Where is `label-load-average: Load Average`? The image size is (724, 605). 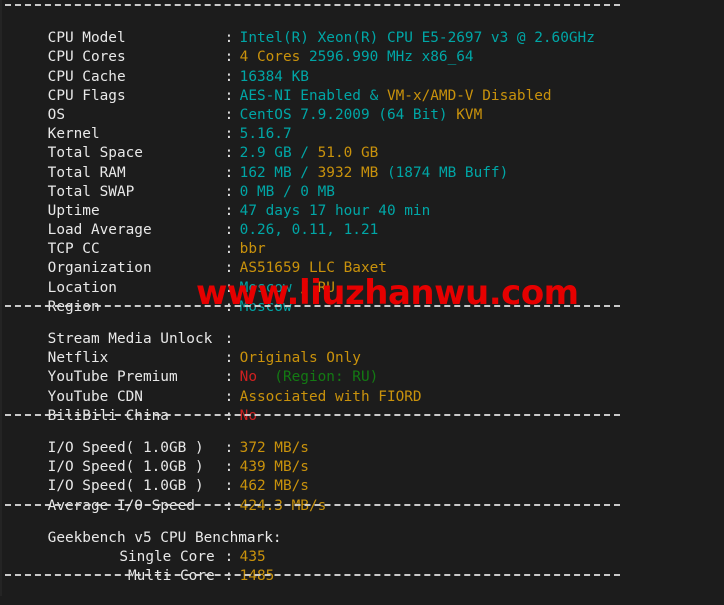
label-load-average: Load Average is located at coordinates (99, 230).